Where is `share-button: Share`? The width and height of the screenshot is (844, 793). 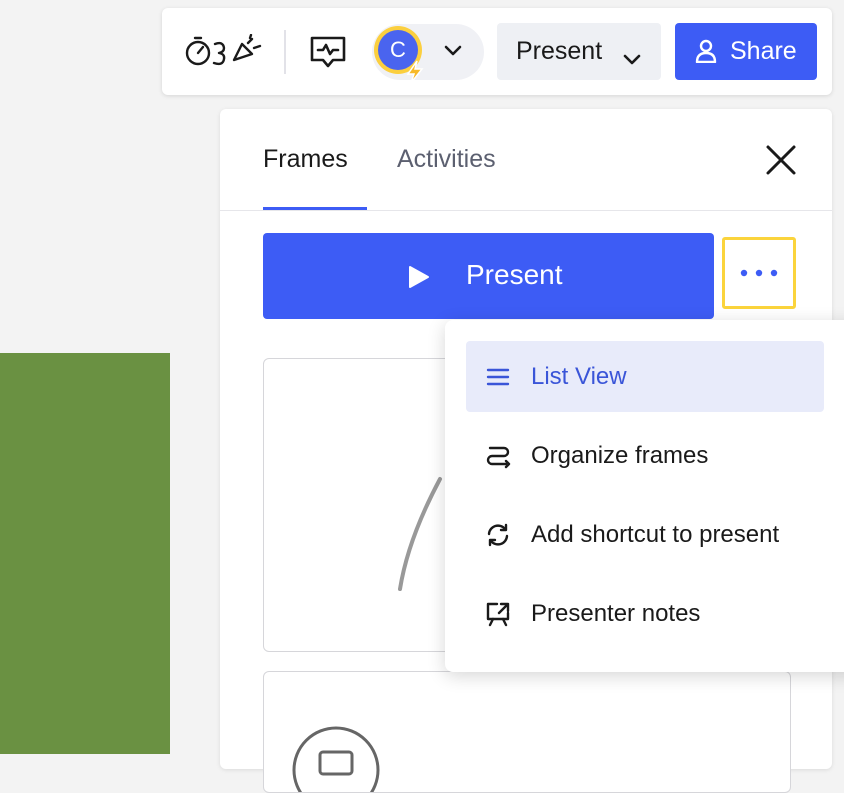
share-button: Share is located at coordinates (746, 51).